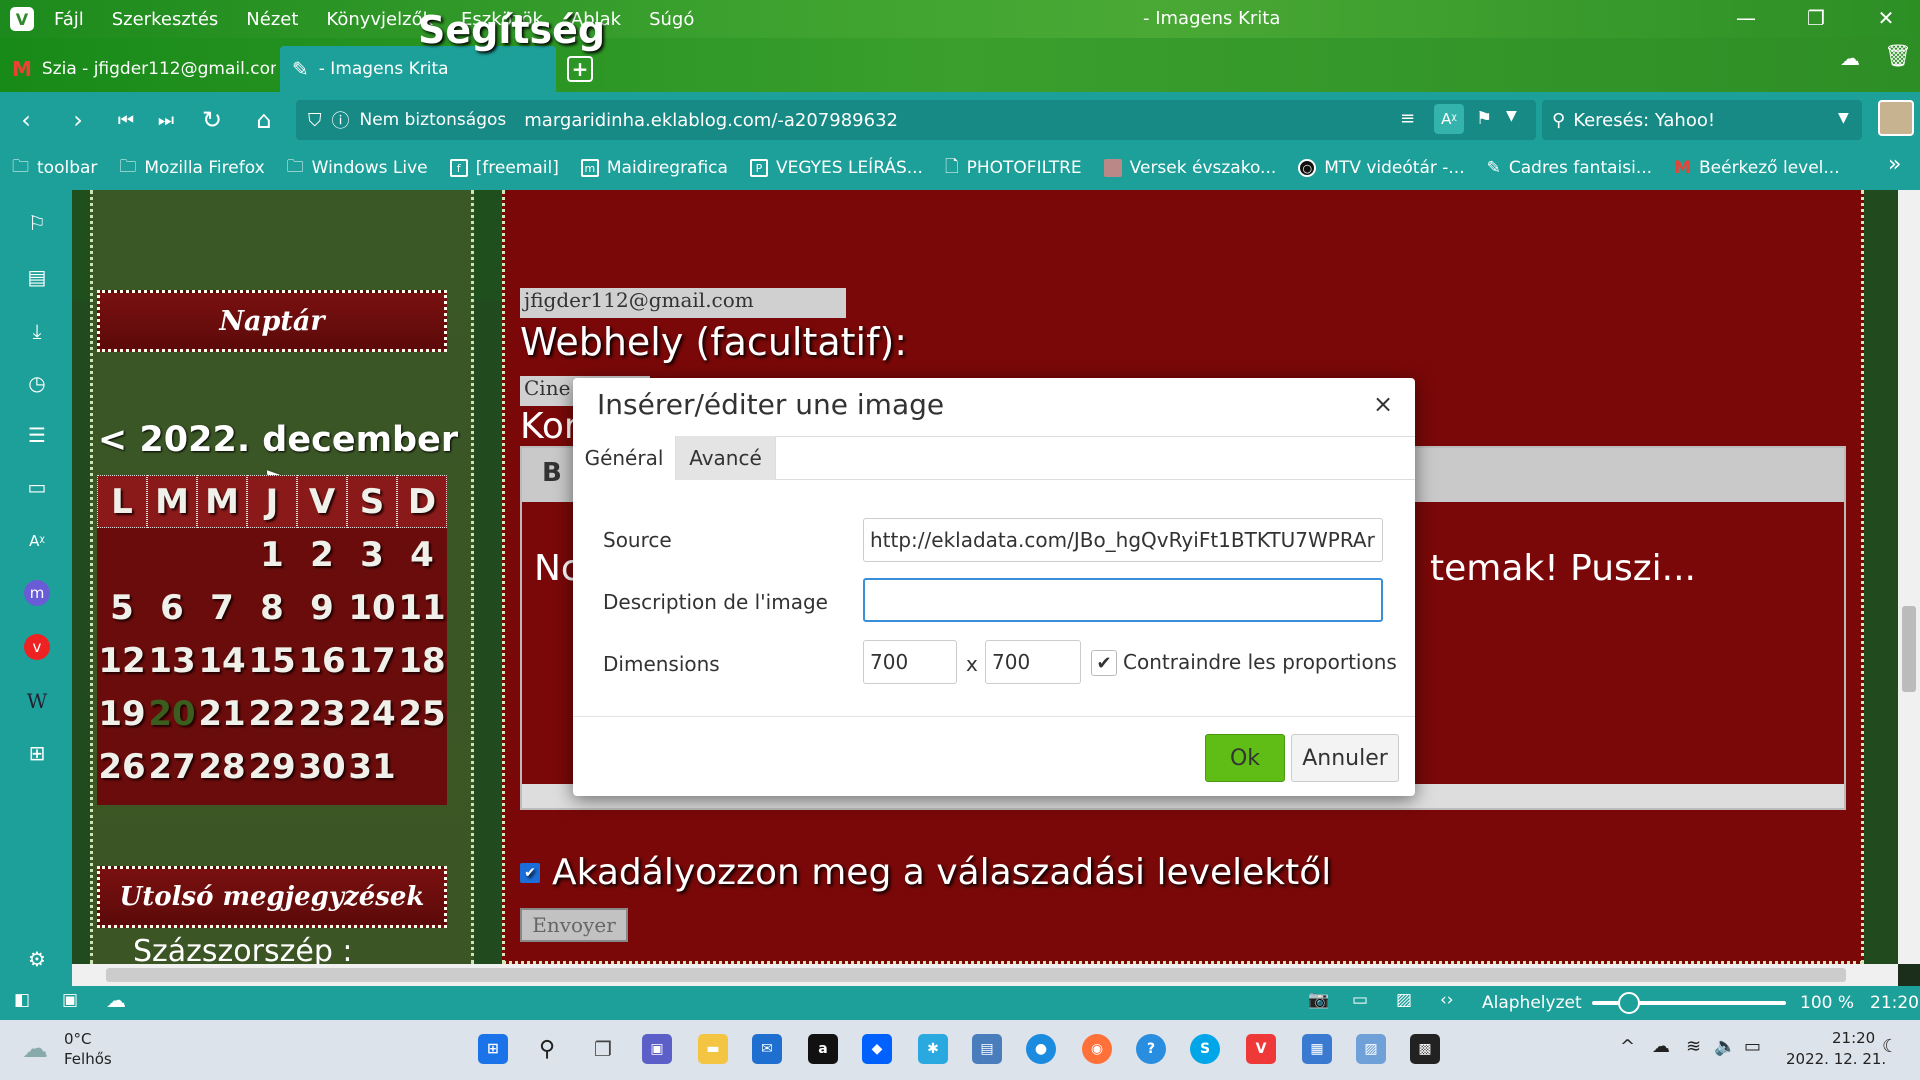 Image resolution: width=1920 pixels, height=1080 pixels. I want to click on wikipedia-icon: W, so click(37, 701).